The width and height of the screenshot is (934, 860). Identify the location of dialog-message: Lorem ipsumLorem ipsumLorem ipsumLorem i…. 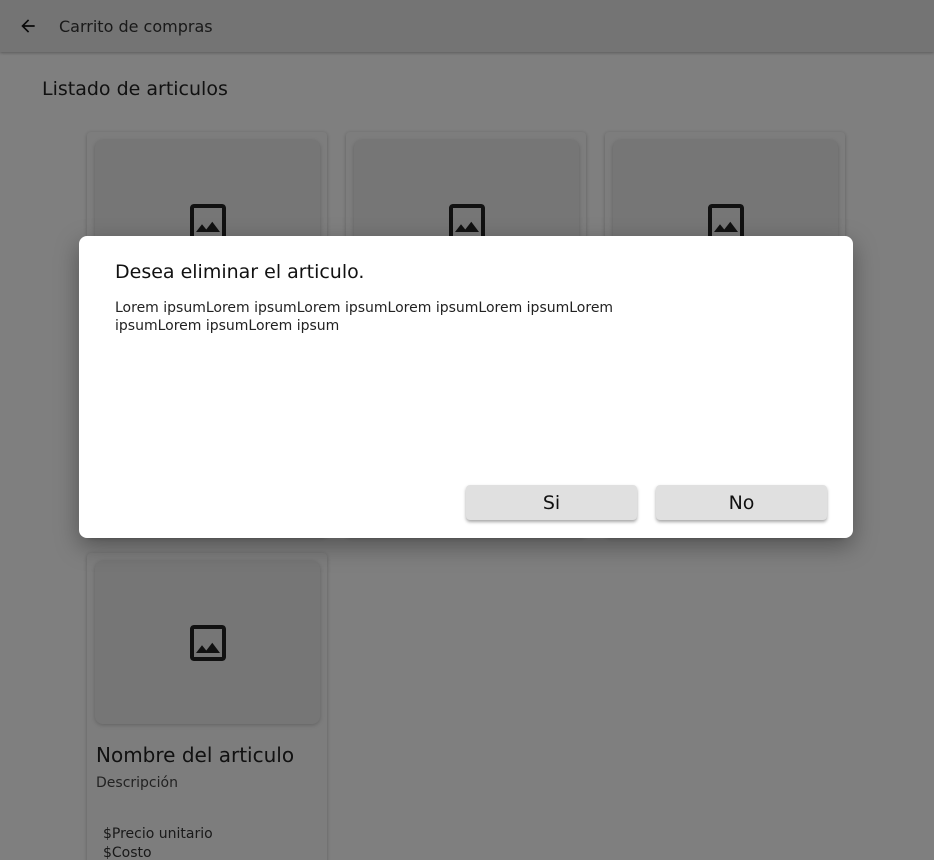
(364, 317).